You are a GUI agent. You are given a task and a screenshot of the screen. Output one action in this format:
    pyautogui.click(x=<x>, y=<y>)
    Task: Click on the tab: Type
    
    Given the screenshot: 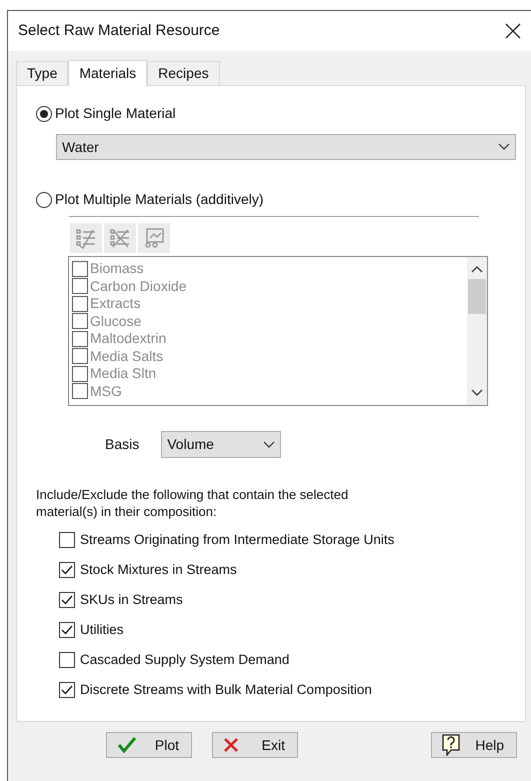 What is the action you would take?
    pyautogui.click(x=42, y=73)
    